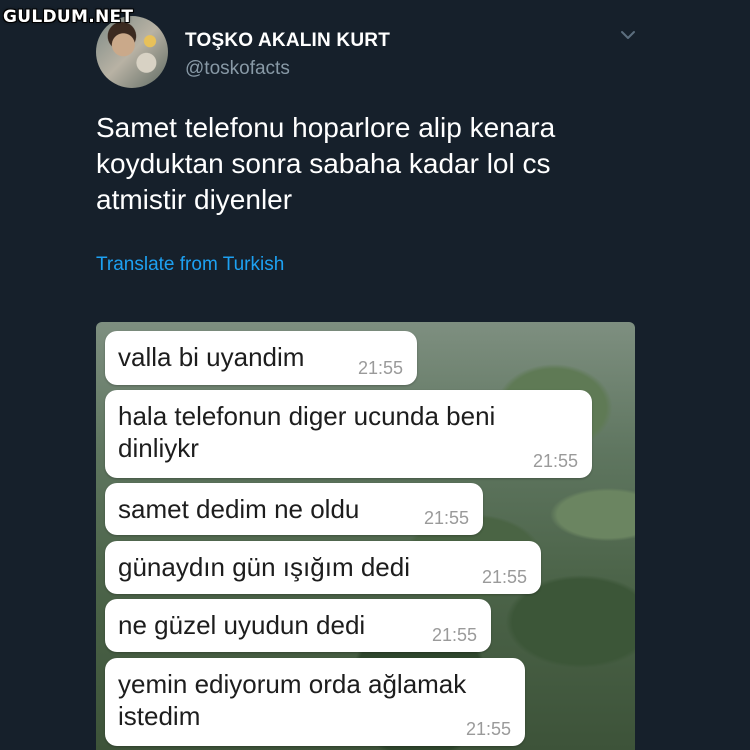 The width and height of the screenshot is (750, 750). What do you see at coordinates (237, 69) in the screenshot?
I see `user-handle: @toskofacts` at bounding box center [237, 69].